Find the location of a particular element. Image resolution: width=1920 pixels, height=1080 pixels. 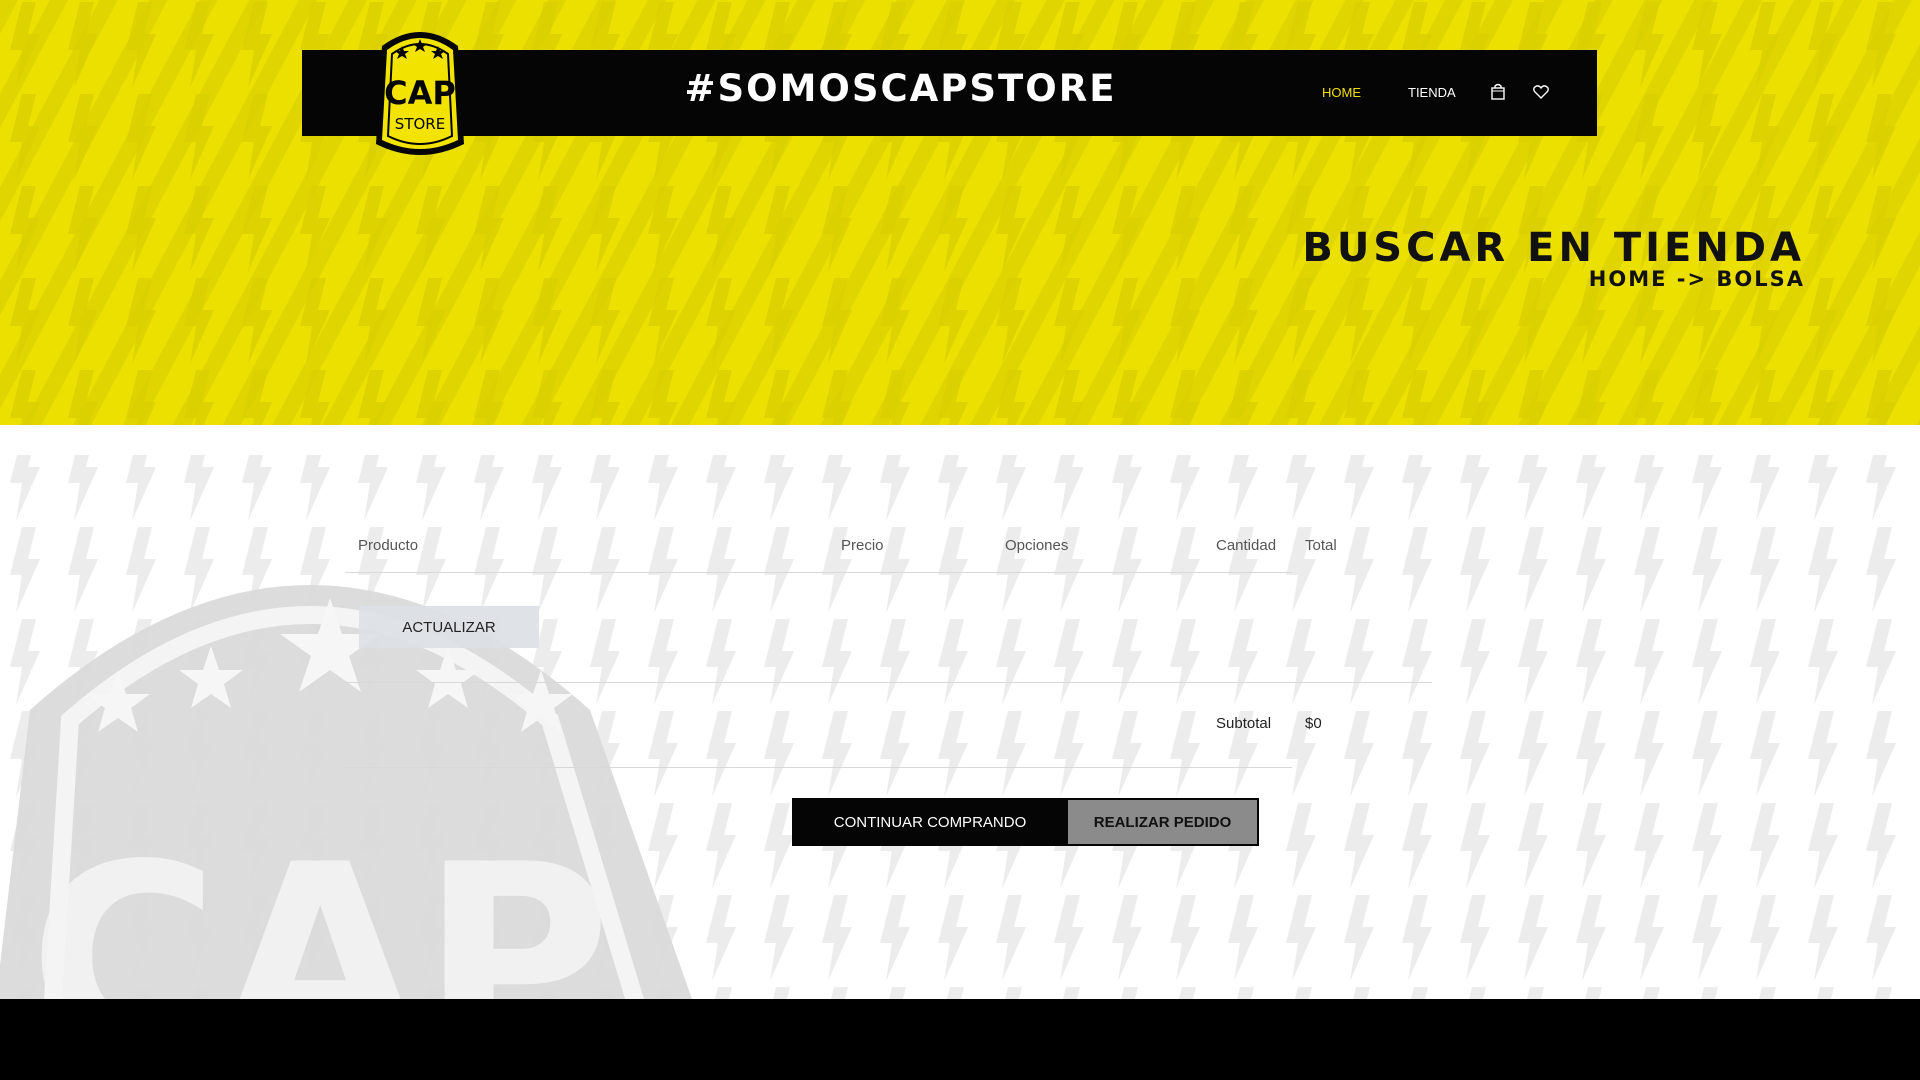

heart-icon is located at coordinates (1541, 92).